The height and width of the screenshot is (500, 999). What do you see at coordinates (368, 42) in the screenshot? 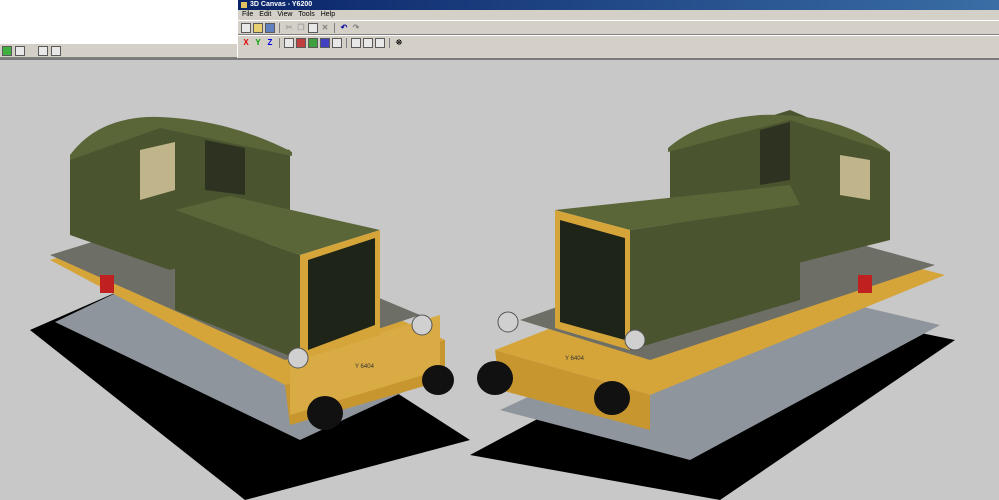
I see `group-icon` at bounding box center [368, 42].